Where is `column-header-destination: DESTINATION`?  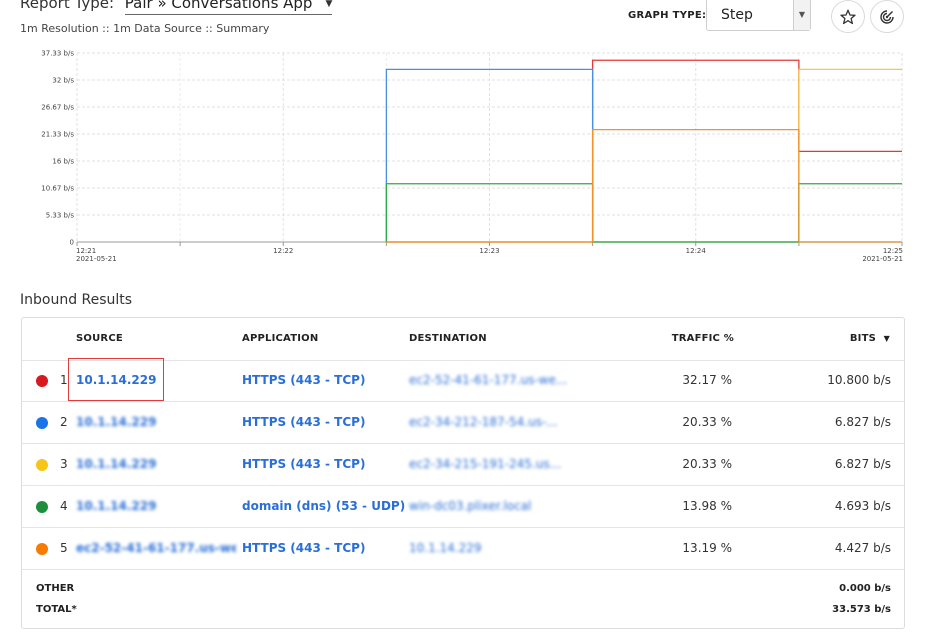
column-header-destination: DESTINATION is located at coordinates (448, 338).